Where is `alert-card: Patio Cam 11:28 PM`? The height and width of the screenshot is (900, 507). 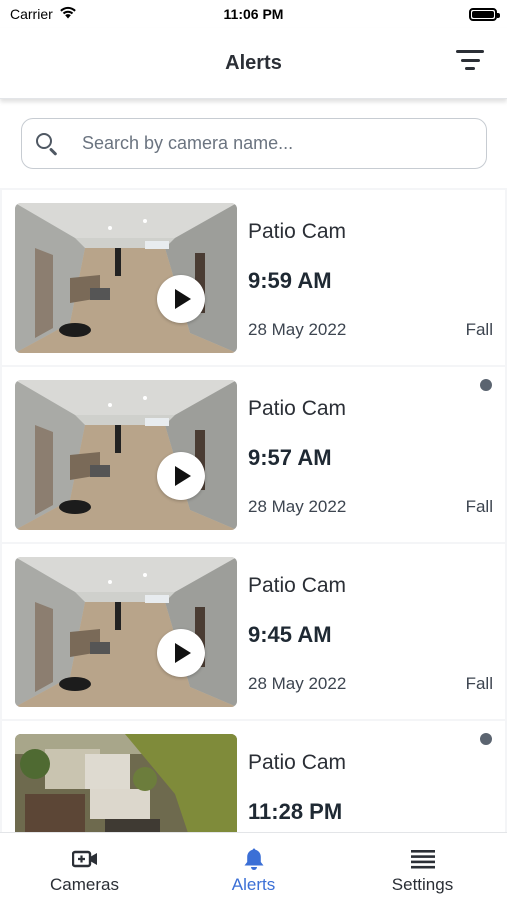 alert-card: Patio Cam 11:28 PM is located at coordinates (253, 776).